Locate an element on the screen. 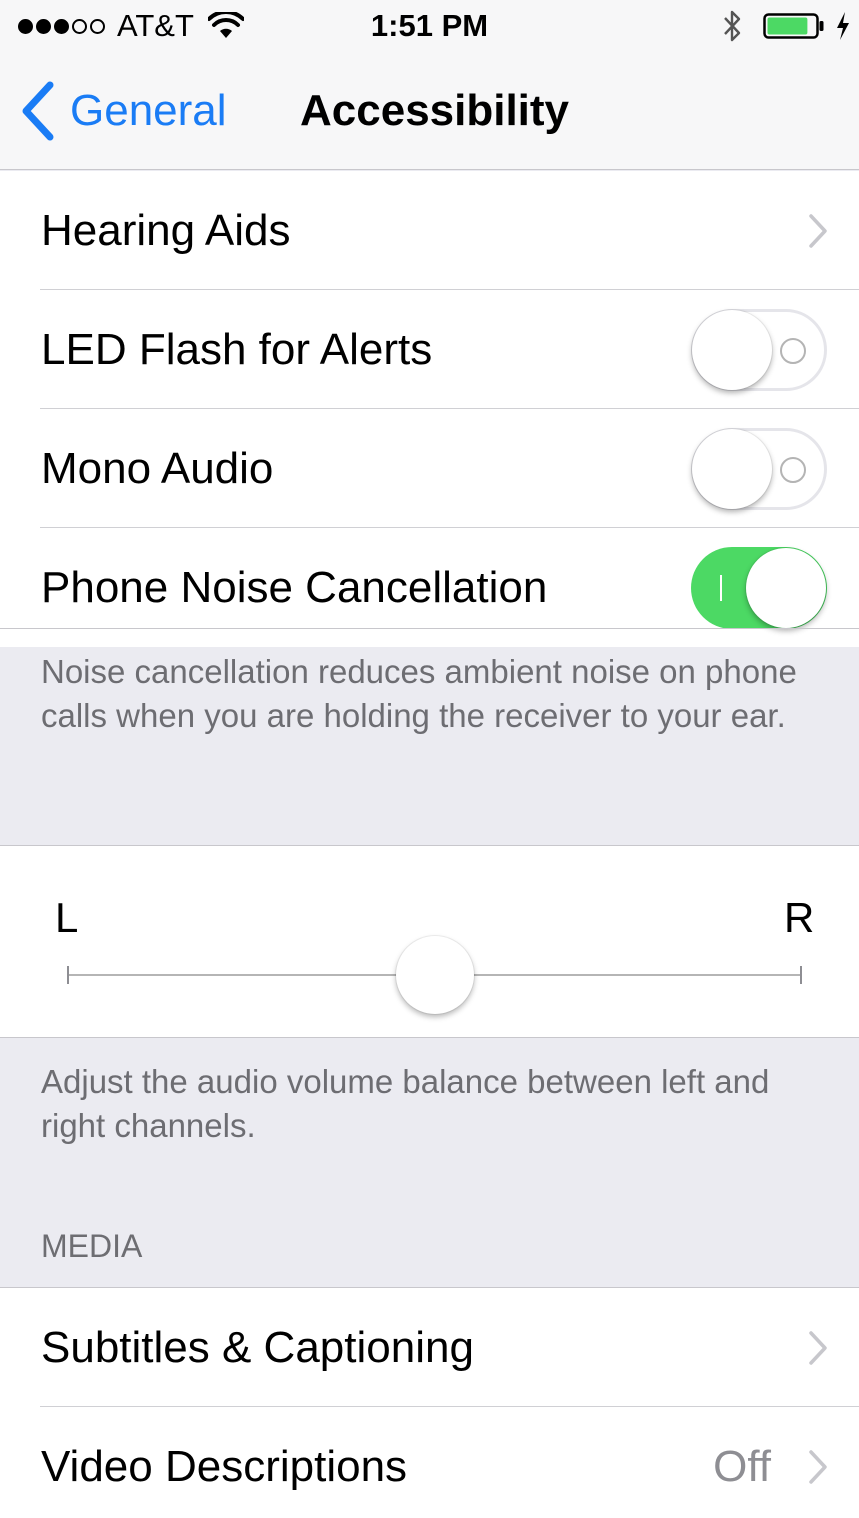 Image resolution: width=859 pixels, height=1518 pixels. led-flash-toggle is located at coordinates (759, 350).